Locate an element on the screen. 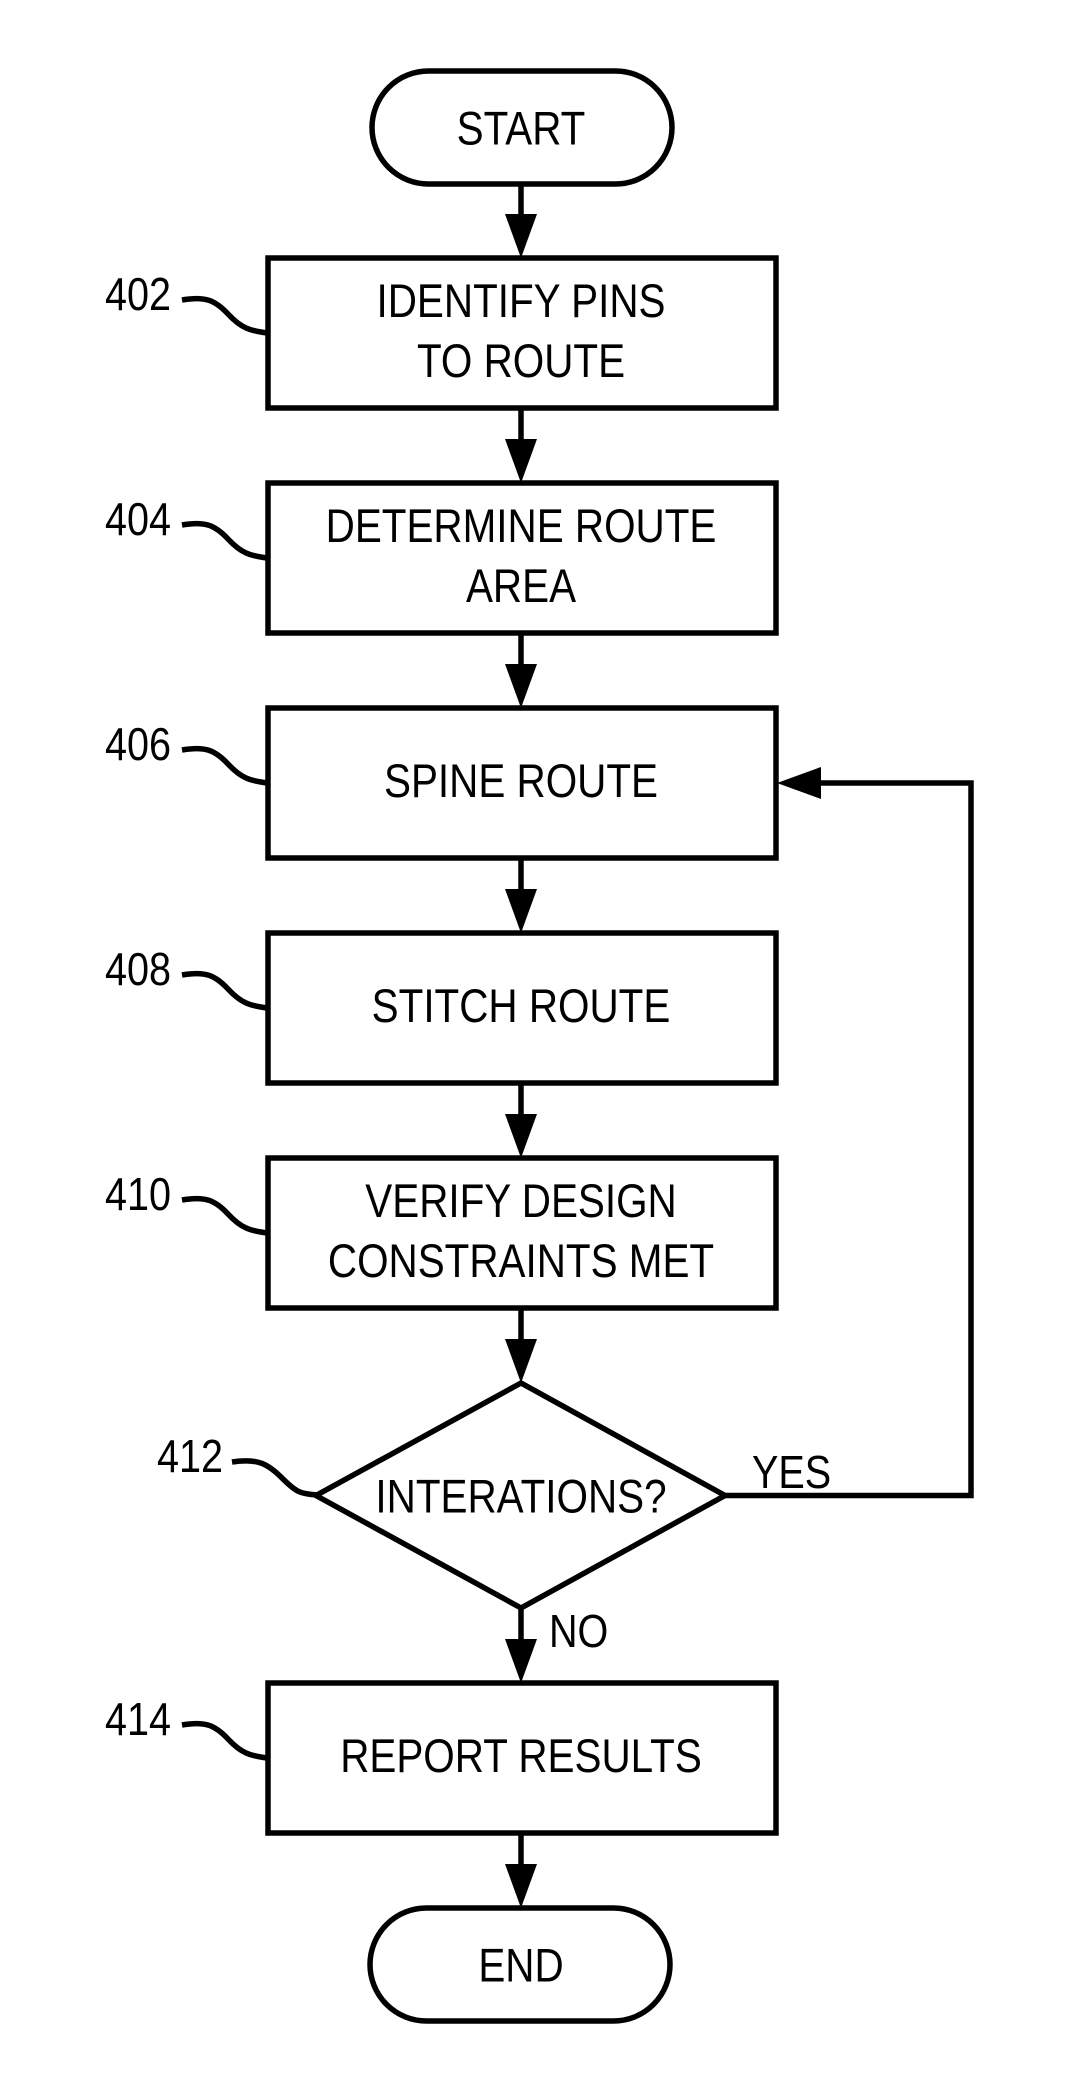 The width and height of the screenshot is (1075, 2085). reference-numeral: 404 is located at coordinates (138, 519).